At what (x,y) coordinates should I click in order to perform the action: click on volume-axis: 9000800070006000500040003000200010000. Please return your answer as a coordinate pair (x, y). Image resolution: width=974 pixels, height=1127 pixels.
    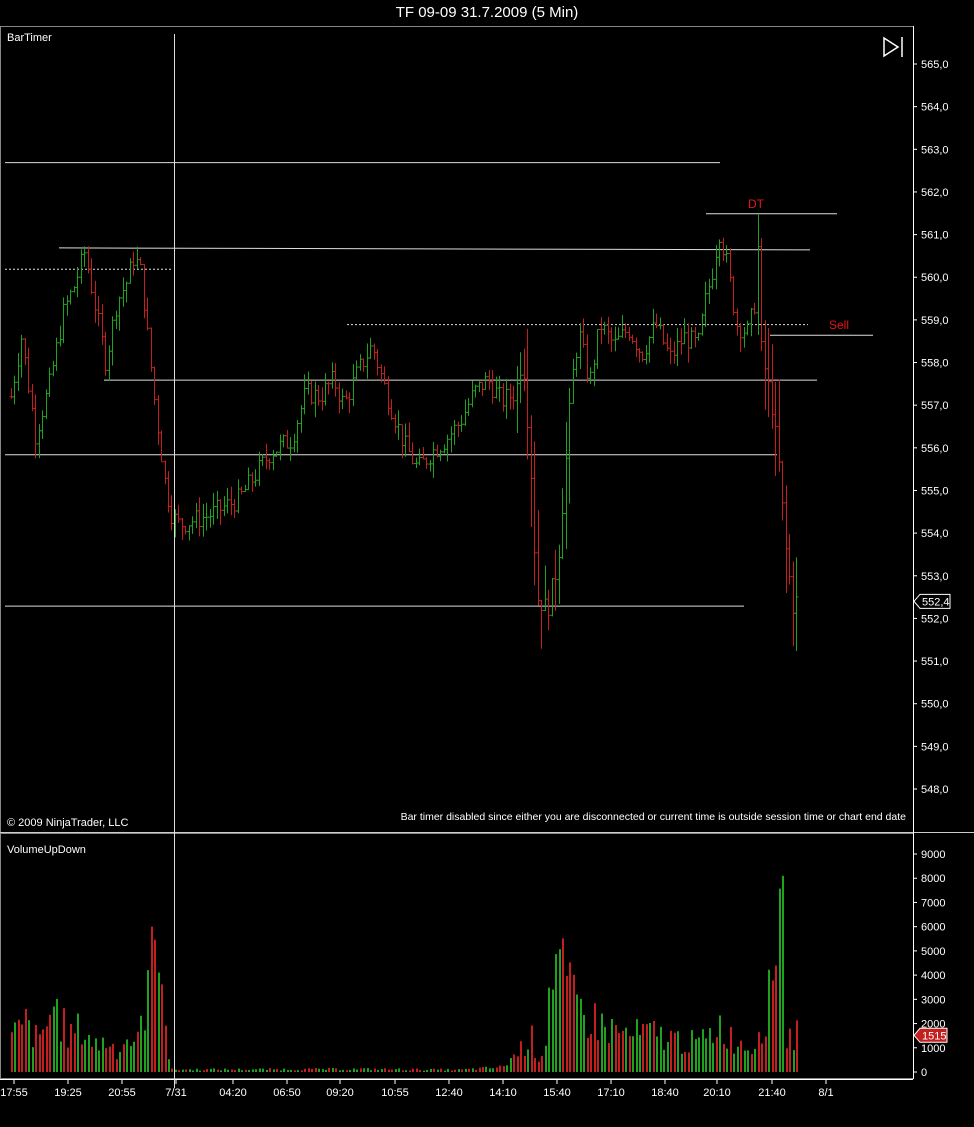
    Looking at the image, I should click on (929, 964).